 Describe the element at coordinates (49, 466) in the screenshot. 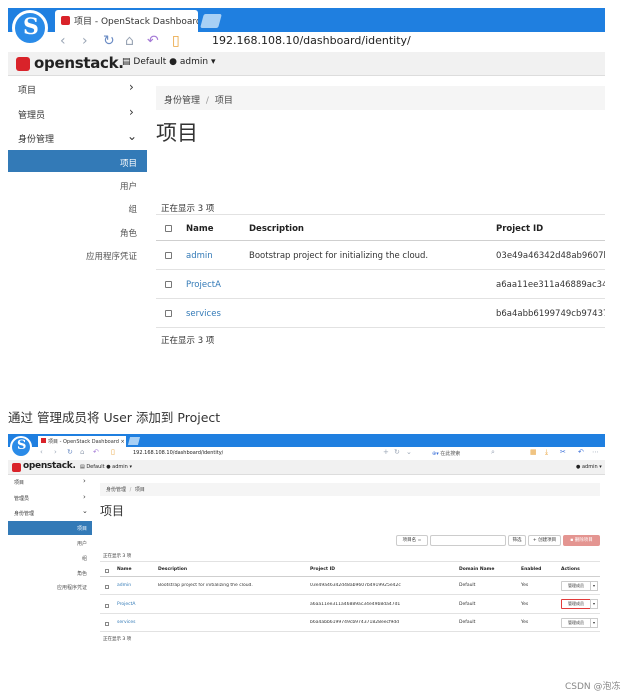

I see `brand: openstack.` at that location.